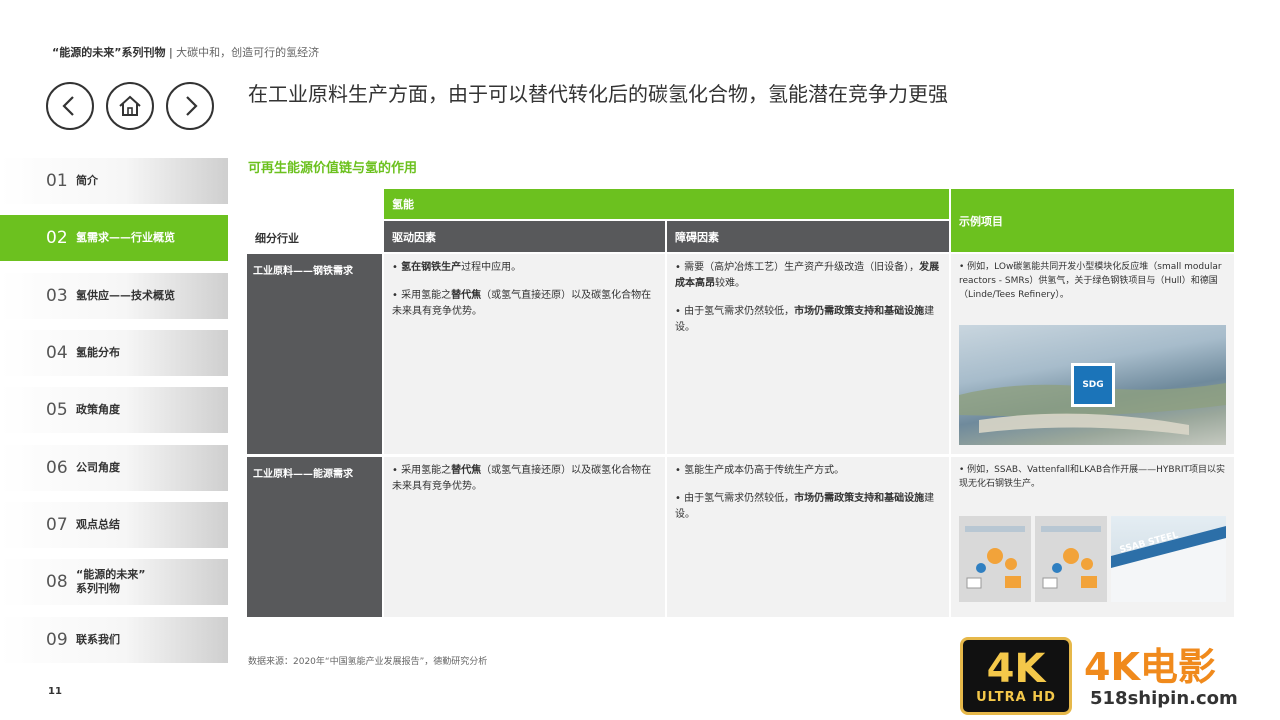 This screenshot has width=1280, height=720. I want to click on subsector-header: 细分行业, so click(277, 238).